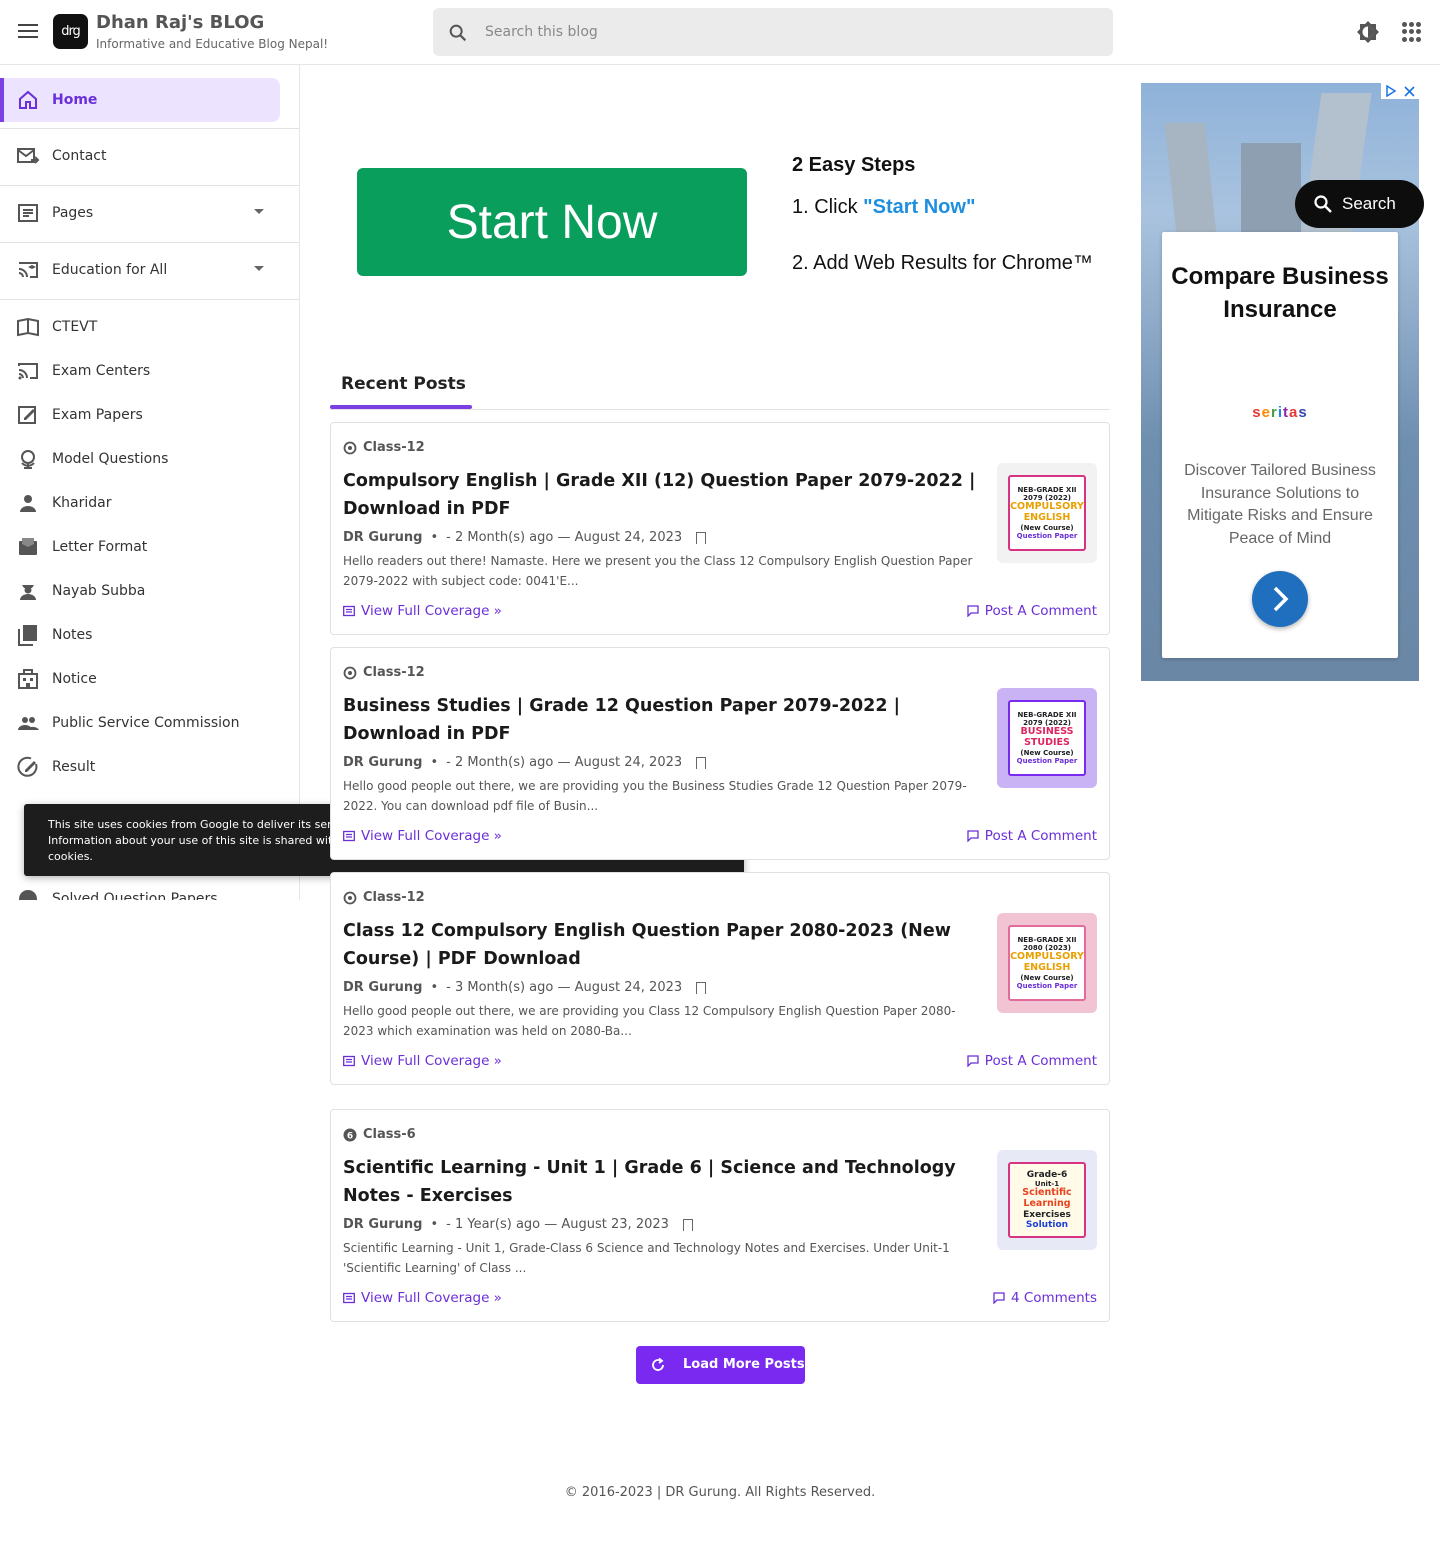  Describe the element at coordinates (1280, 293) in the screenshot. I see `ad-headline: Compare Business Insurance` at that location.